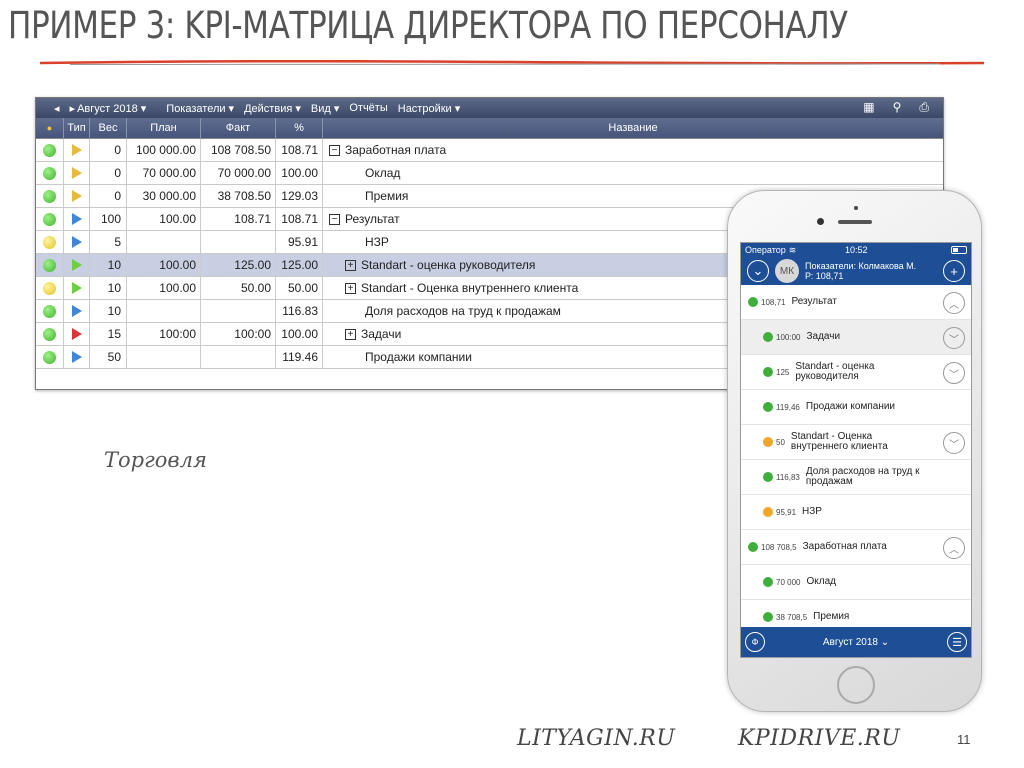 This screenshot has width=1024, height=768. What do you see at coordinates (856, 337) in the screenshot?
I see `list-item: 100:00 Задачи ﹀` at bounding box center [856, 337].